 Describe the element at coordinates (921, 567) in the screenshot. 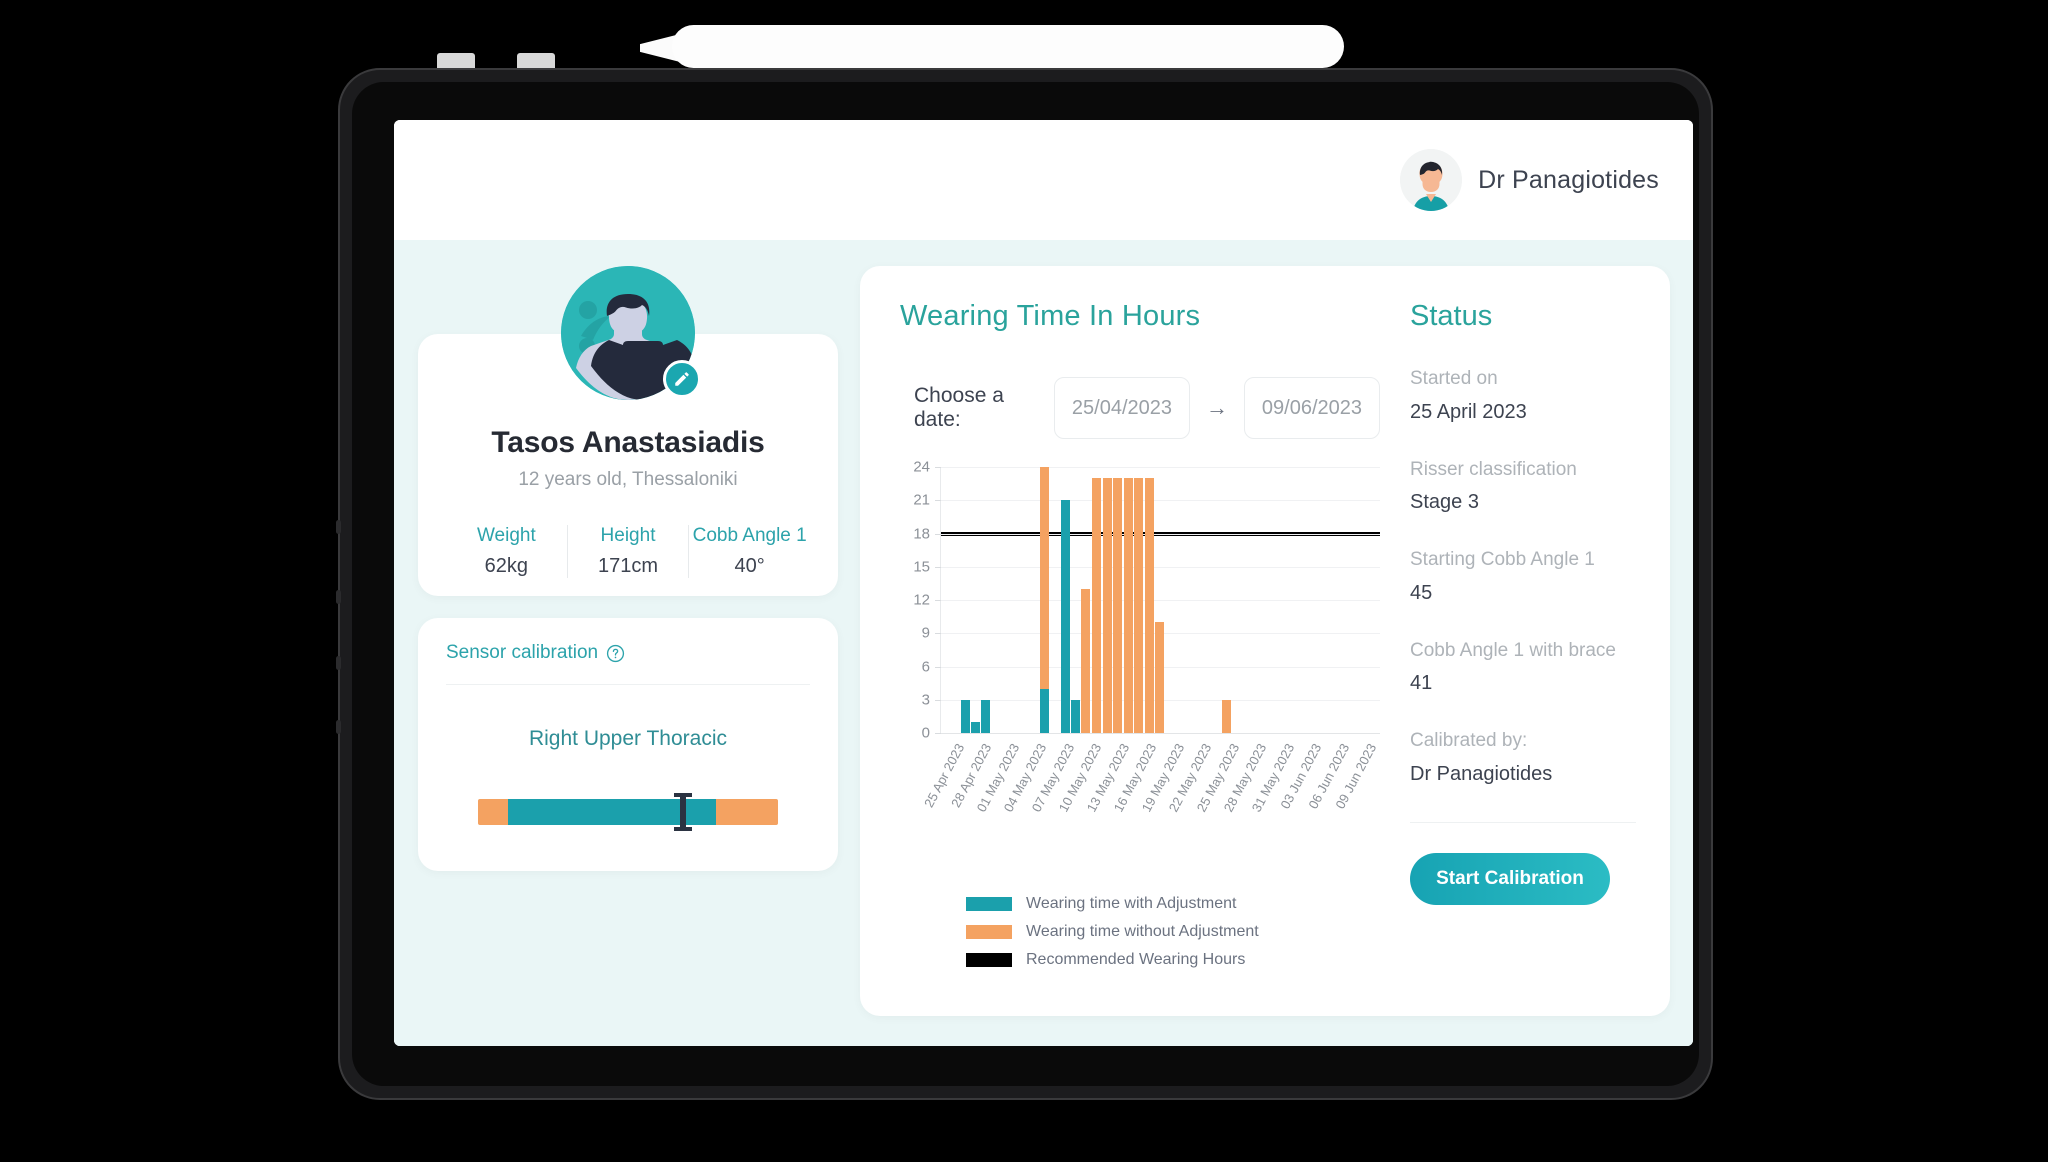

I see `chart-y-tick-label: 15` at that location.